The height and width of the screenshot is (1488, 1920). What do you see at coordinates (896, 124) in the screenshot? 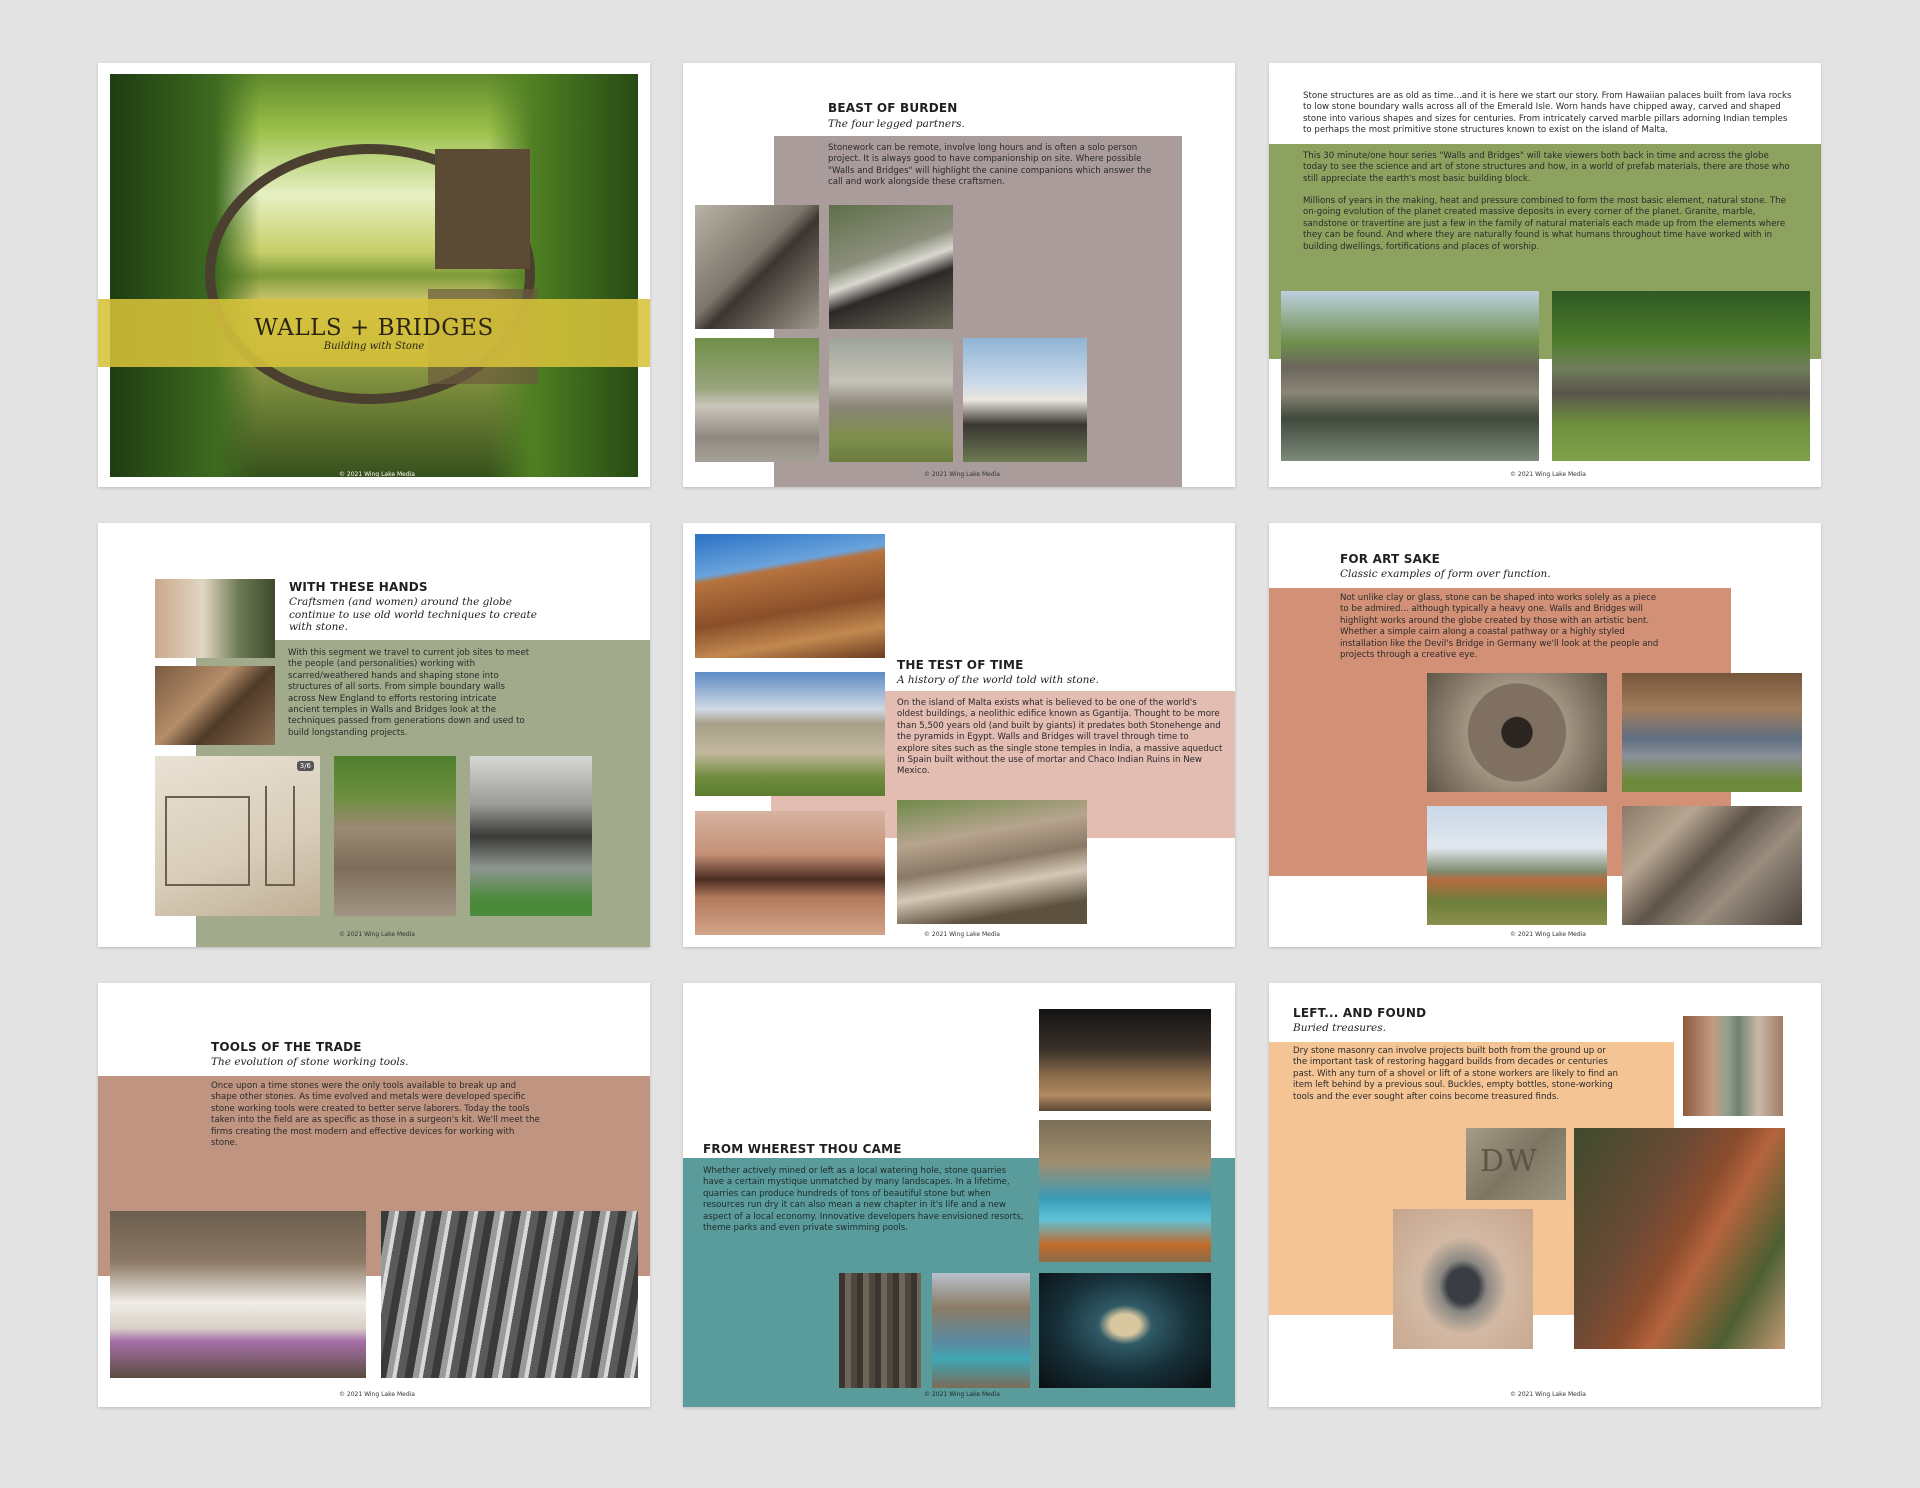
I see `slide-subtitle: The four legged partners.` at bounding box center [896, 124].